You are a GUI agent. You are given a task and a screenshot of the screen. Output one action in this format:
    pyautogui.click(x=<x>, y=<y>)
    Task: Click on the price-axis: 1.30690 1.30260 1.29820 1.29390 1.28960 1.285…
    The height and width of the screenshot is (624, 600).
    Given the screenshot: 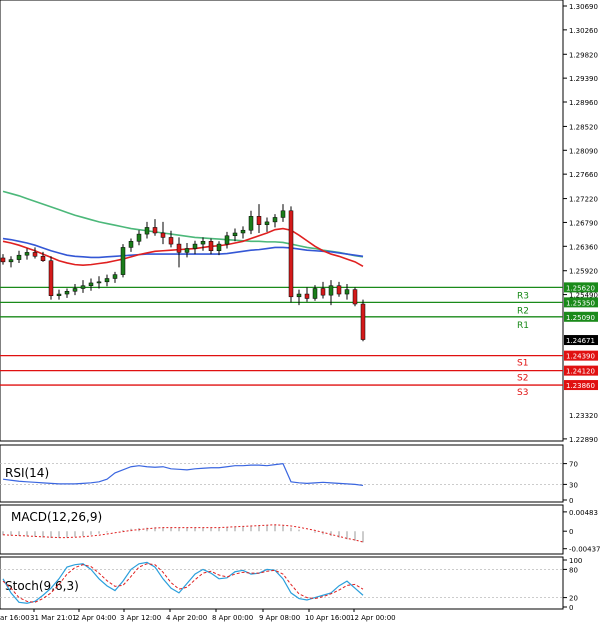 What is the action you would take?
    pyautogui.click(x=580, y=223)
    